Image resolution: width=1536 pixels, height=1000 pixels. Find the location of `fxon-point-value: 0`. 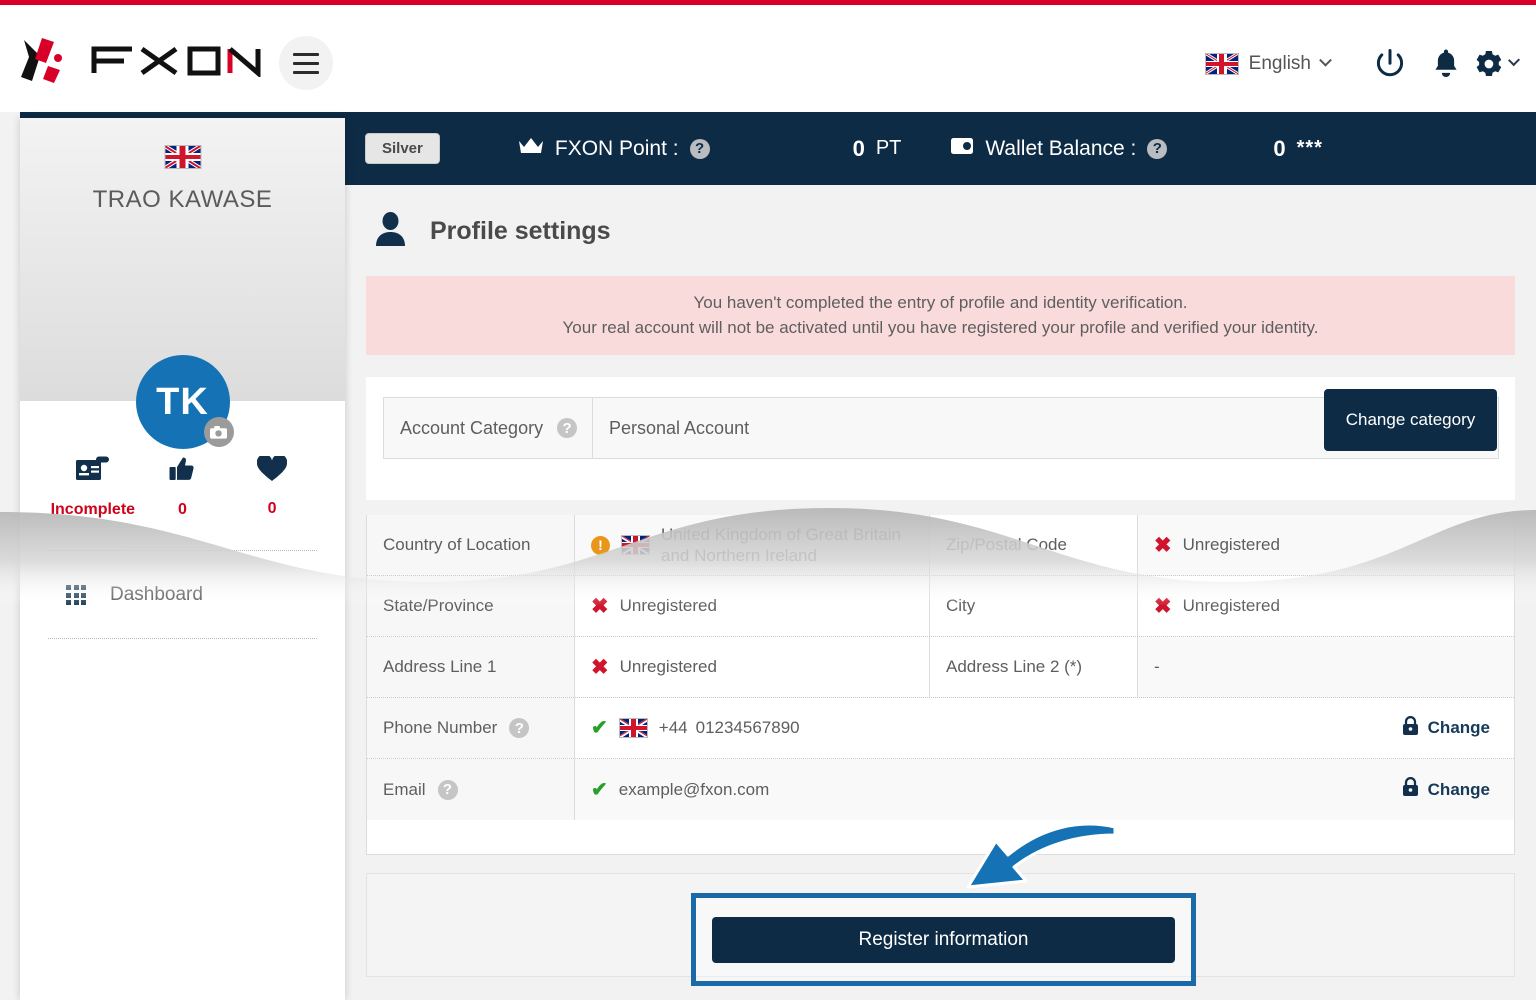

fxon-point-value: 0 is located at coordinates (858, 148).